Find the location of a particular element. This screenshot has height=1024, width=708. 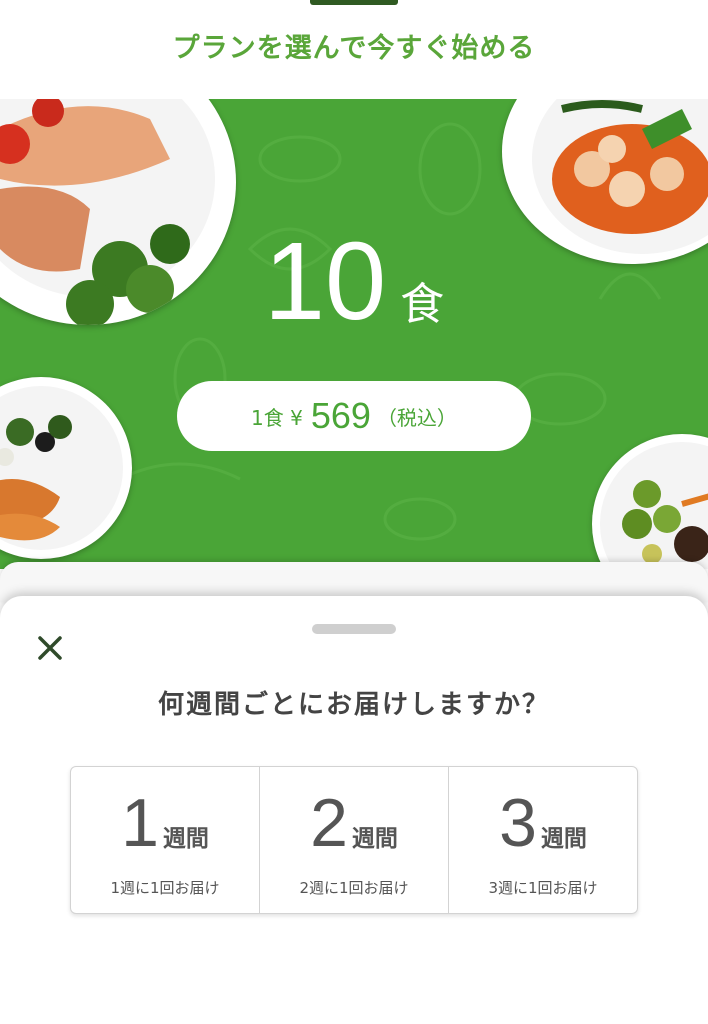

option-3-main: 3 週間 is located at coordinates (543, 823).